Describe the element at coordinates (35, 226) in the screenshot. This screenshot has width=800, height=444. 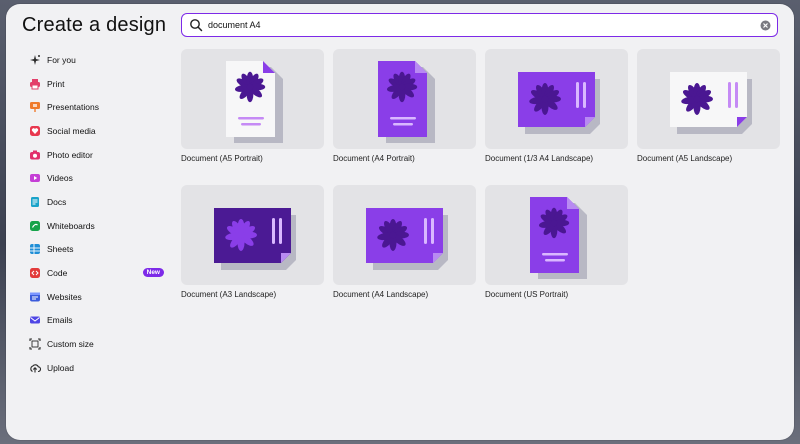
I see `whiteboard-icon` at that location.